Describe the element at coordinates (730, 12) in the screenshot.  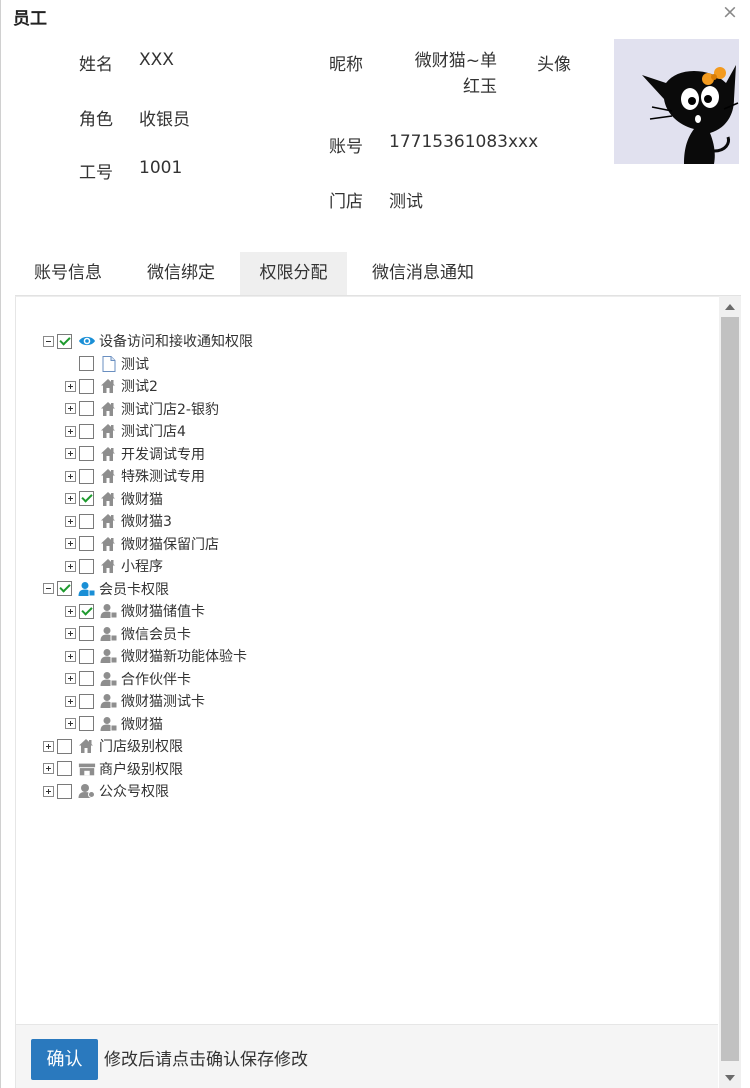
I see `close-icon: ×` at that location.